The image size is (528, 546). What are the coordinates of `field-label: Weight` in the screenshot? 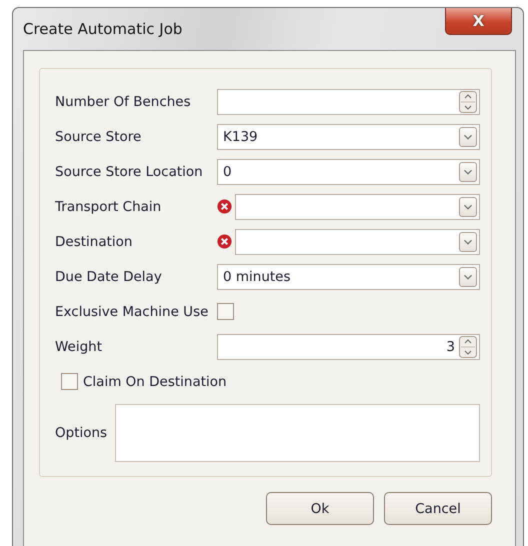 It's located at (79, 346).